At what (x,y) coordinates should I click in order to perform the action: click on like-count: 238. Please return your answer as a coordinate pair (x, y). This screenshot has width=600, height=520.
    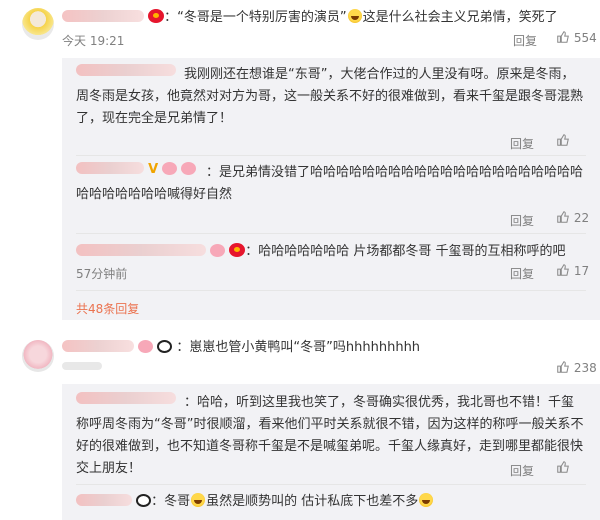
    Looking at the image, I should click on (585, 368).